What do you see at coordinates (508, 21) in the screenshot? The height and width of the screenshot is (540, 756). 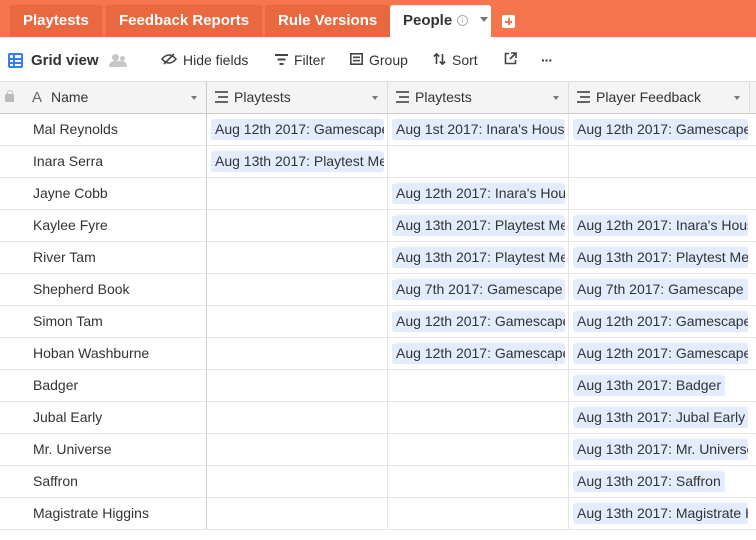 I see `add-table-button` at bounding box center [508, 21].